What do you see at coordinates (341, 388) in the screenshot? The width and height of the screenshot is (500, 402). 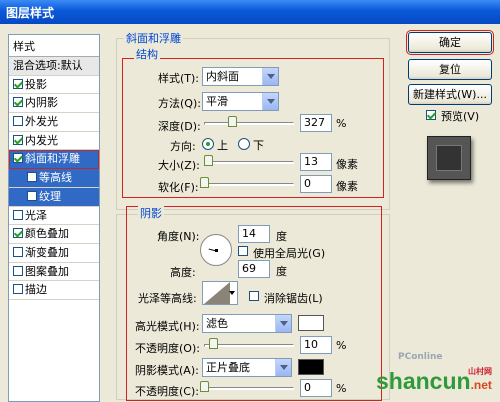 I see `shadow-opacity-unit: %` at bounding box center [341, 388].